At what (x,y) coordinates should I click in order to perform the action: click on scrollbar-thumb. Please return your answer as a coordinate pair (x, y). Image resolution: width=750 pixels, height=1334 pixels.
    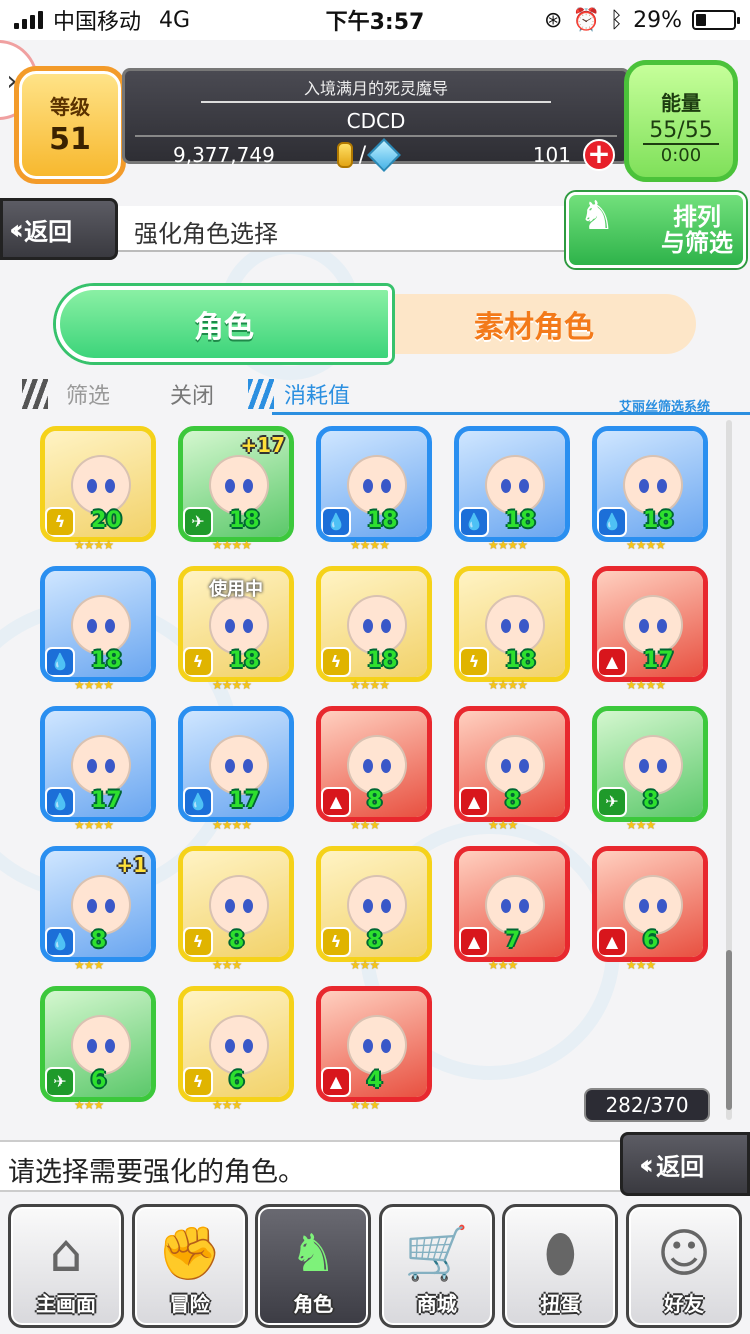
    Looking at the image, I should click on (729, 1030).